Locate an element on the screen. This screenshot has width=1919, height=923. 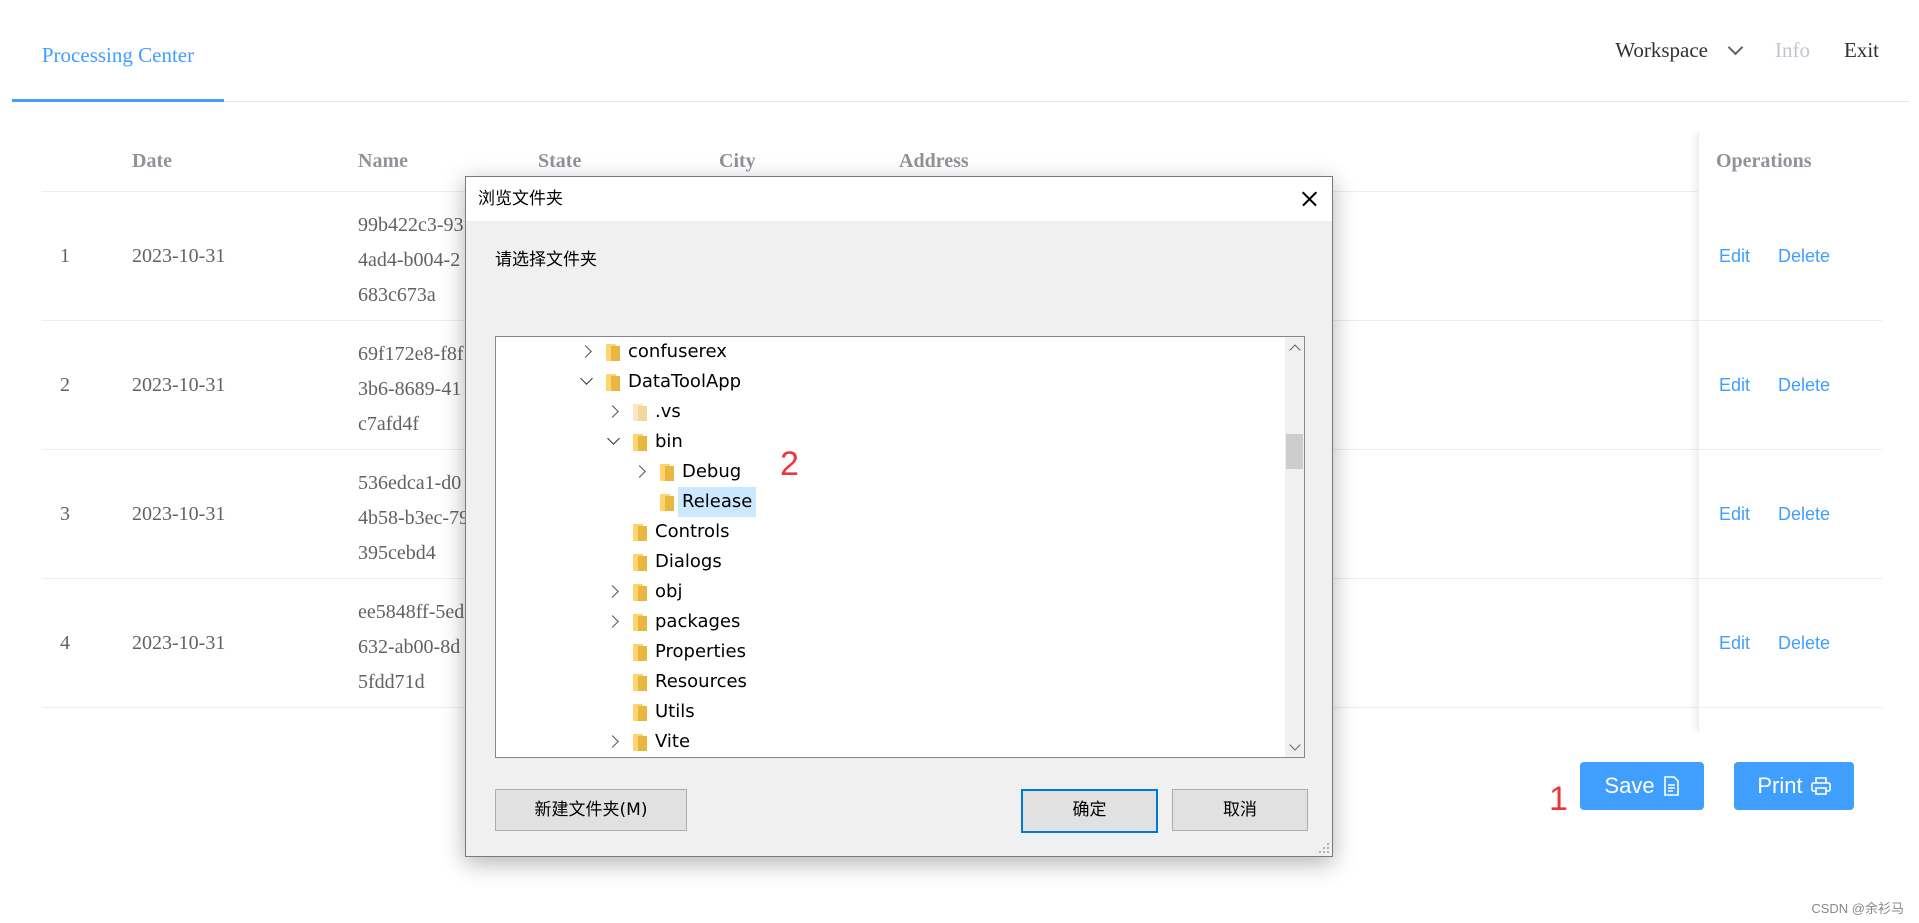
tree-item-label: Properties is located at coordinates (700, 651).